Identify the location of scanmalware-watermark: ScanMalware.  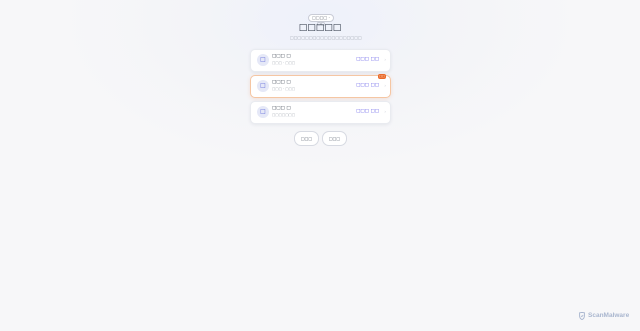
(603, 316).